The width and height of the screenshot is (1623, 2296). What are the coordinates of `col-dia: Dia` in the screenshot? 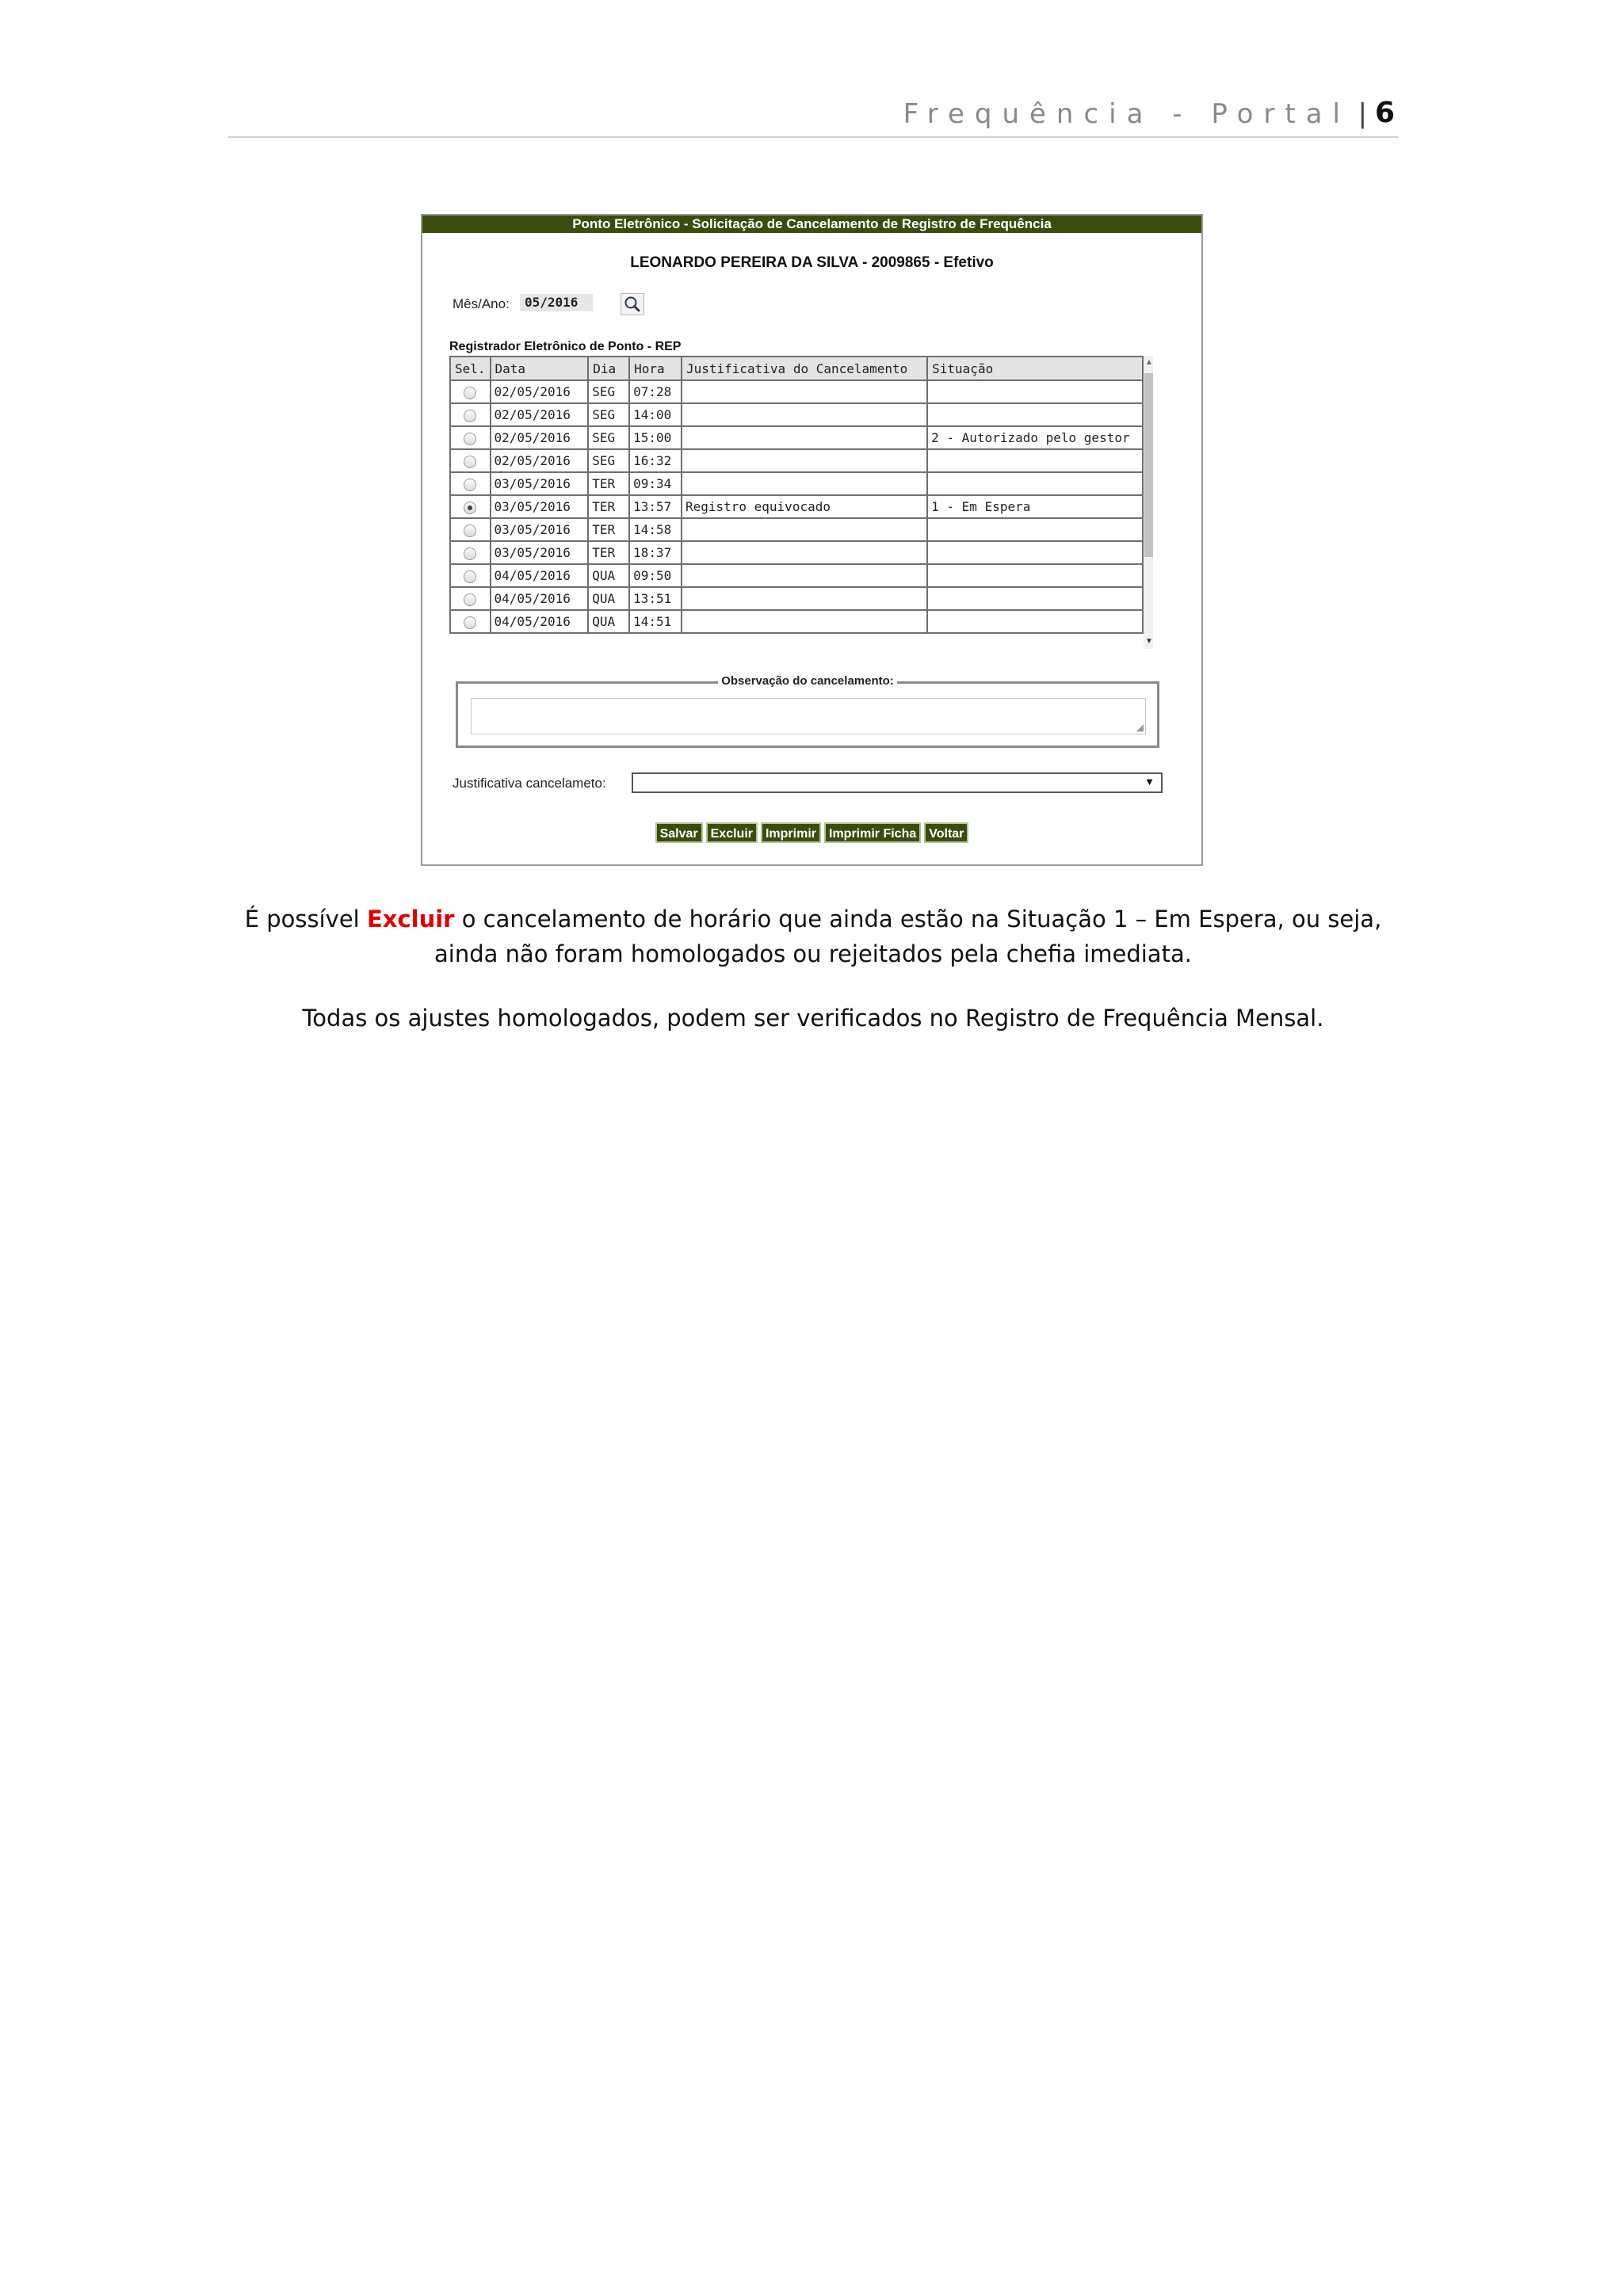 It's located at (609, 368).